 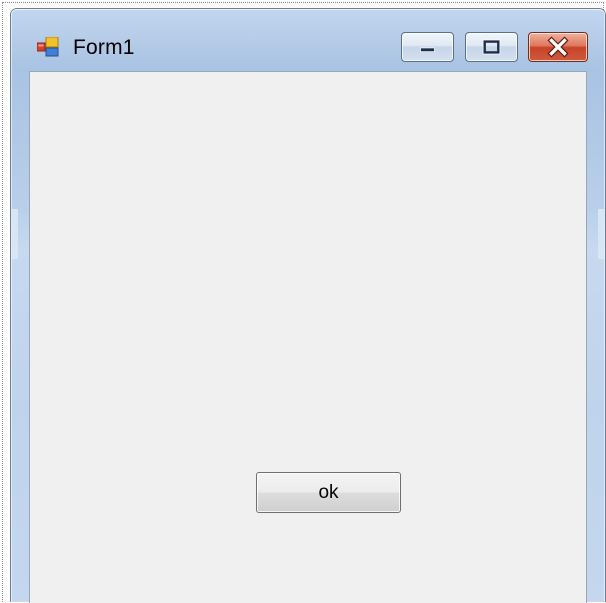 I want to click on left-border-highlight, so click(x=15, y=234).